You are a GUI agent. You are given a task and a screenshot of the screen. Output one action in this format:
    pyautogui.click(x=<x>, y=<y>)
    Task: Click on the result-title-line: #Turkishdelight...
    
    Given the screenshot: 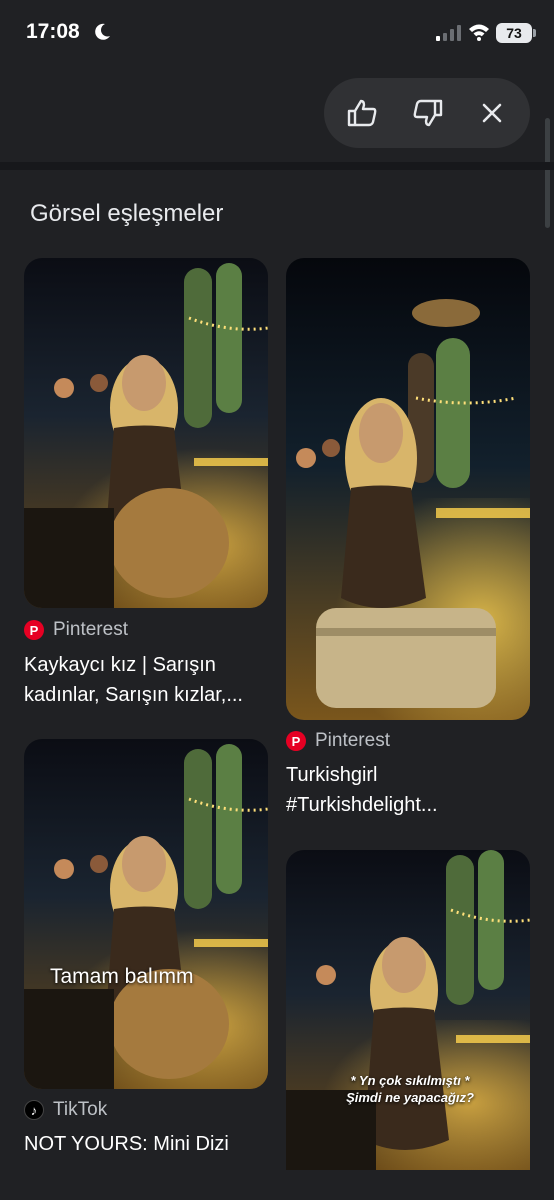 What is the action you would take?
    pyautogui.click(x=362, y=805)
    